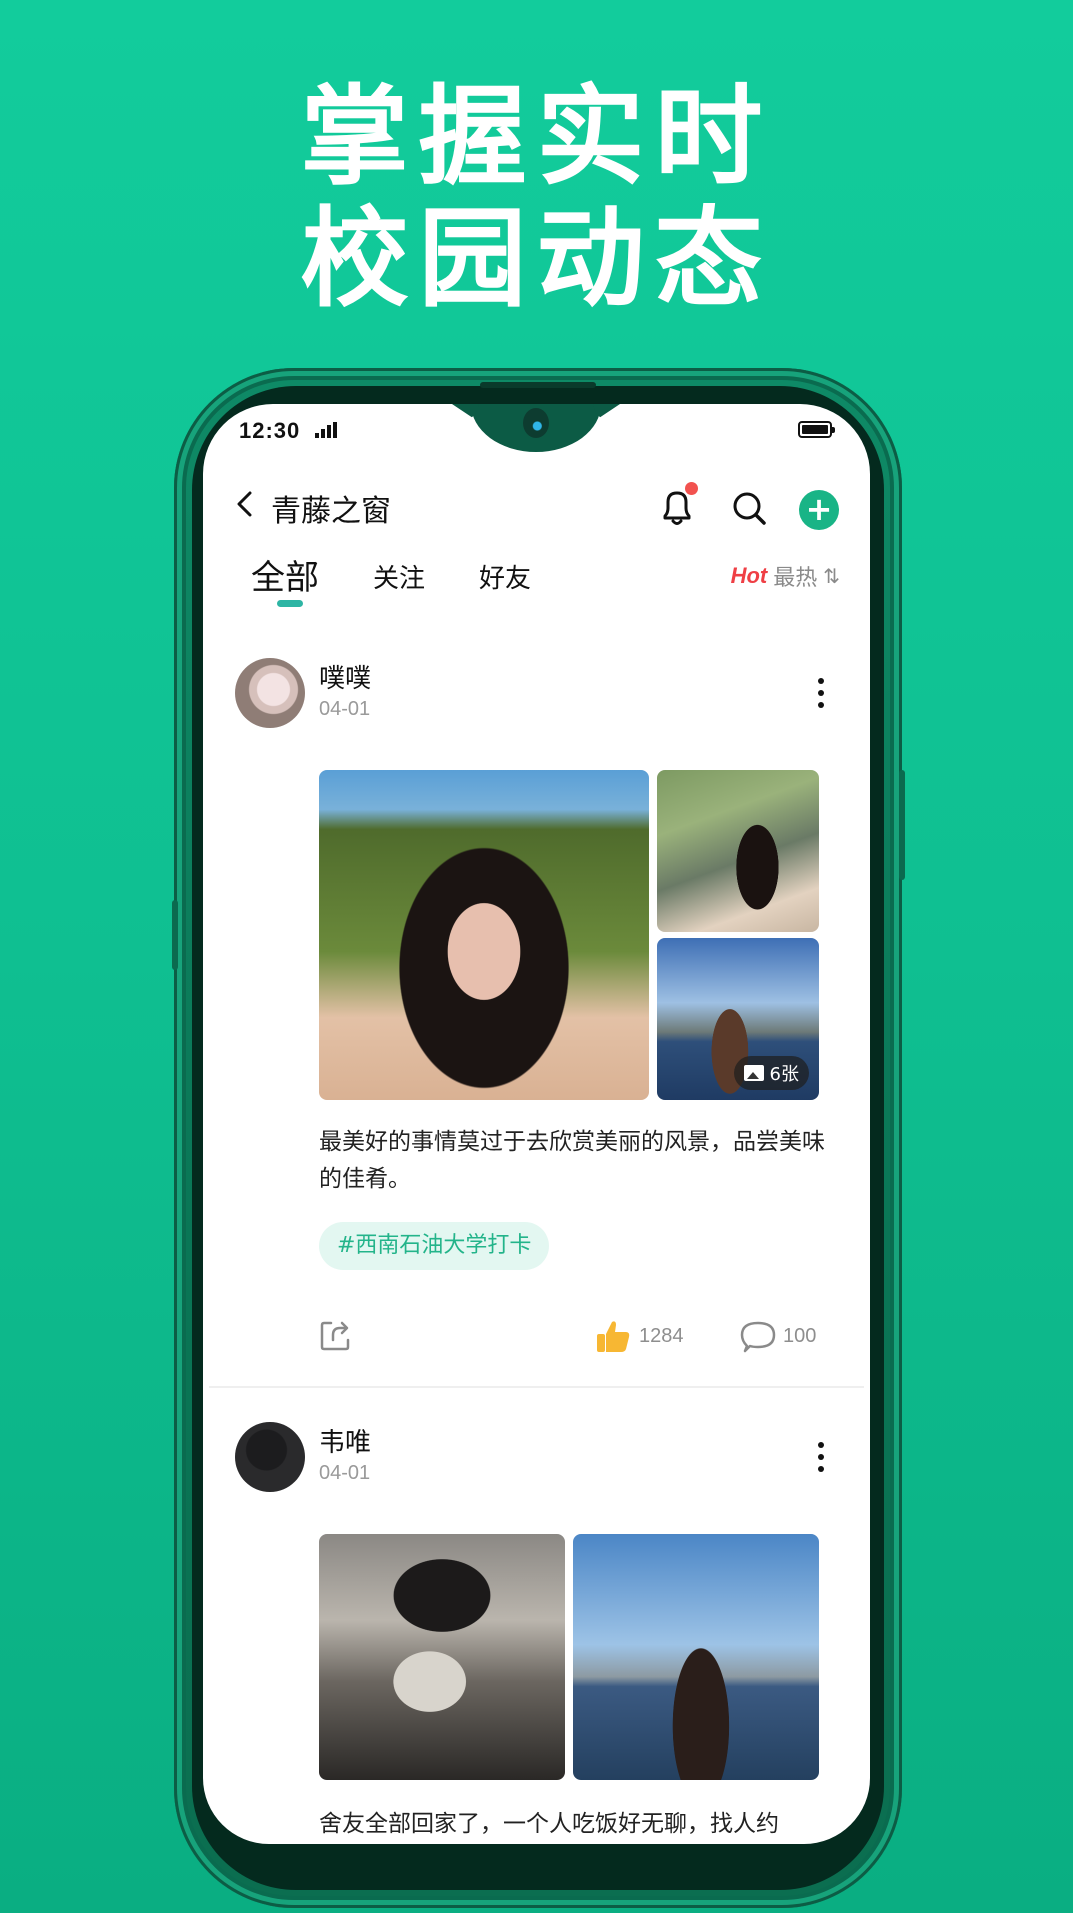  I want to click on front-camera, so click(536, 423).